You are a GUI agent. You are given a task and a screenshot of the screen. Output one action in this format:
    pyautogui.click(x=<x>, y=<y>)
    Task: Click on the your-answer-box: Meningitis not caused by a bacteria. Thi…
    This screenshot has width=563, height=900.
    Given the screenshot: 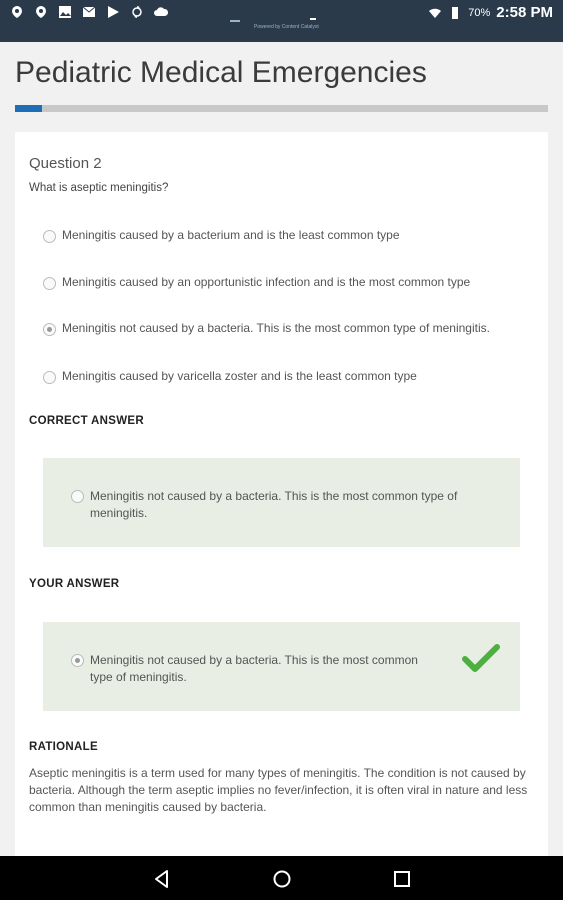 What is the action you would take?
    pyautogui.click(x=281, y=666)
    